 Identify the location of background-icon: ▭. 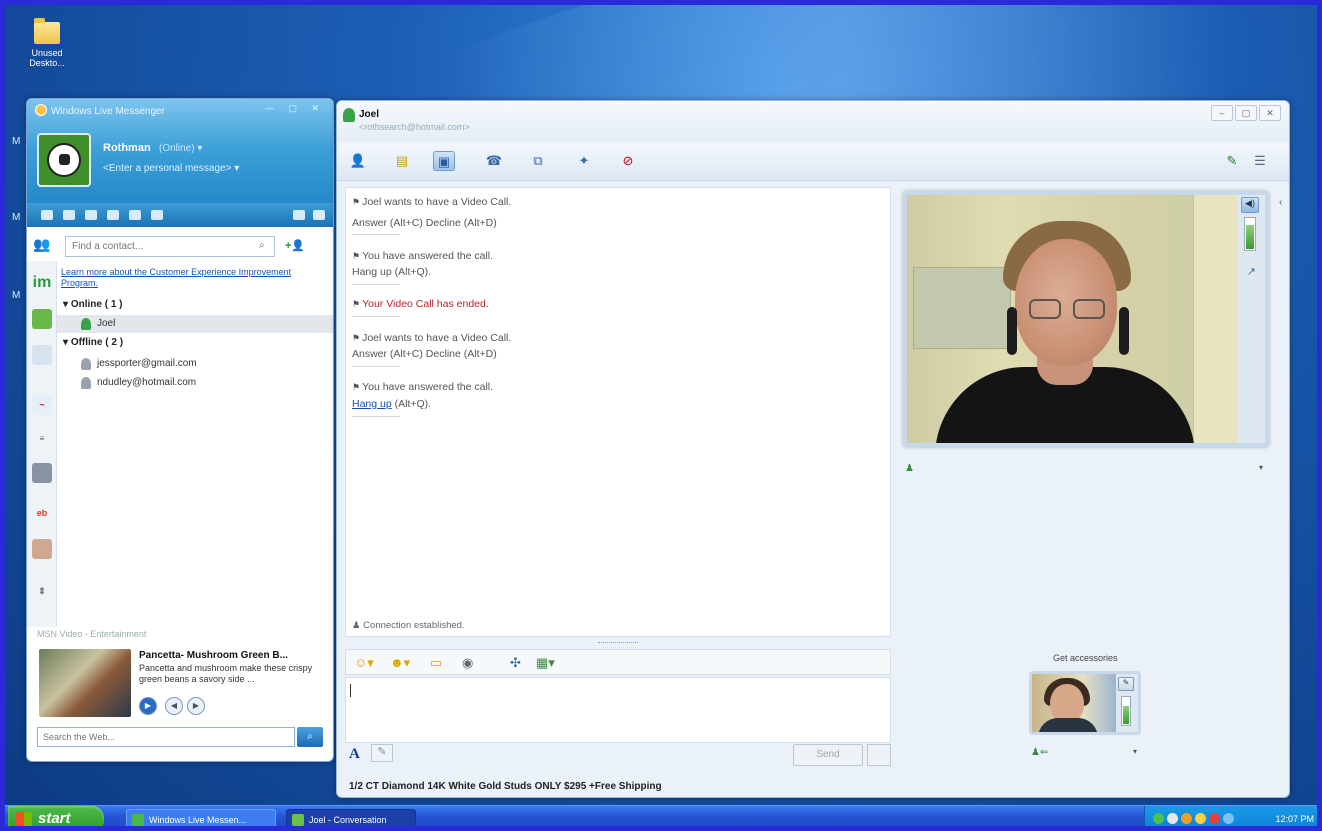
(436, 663).